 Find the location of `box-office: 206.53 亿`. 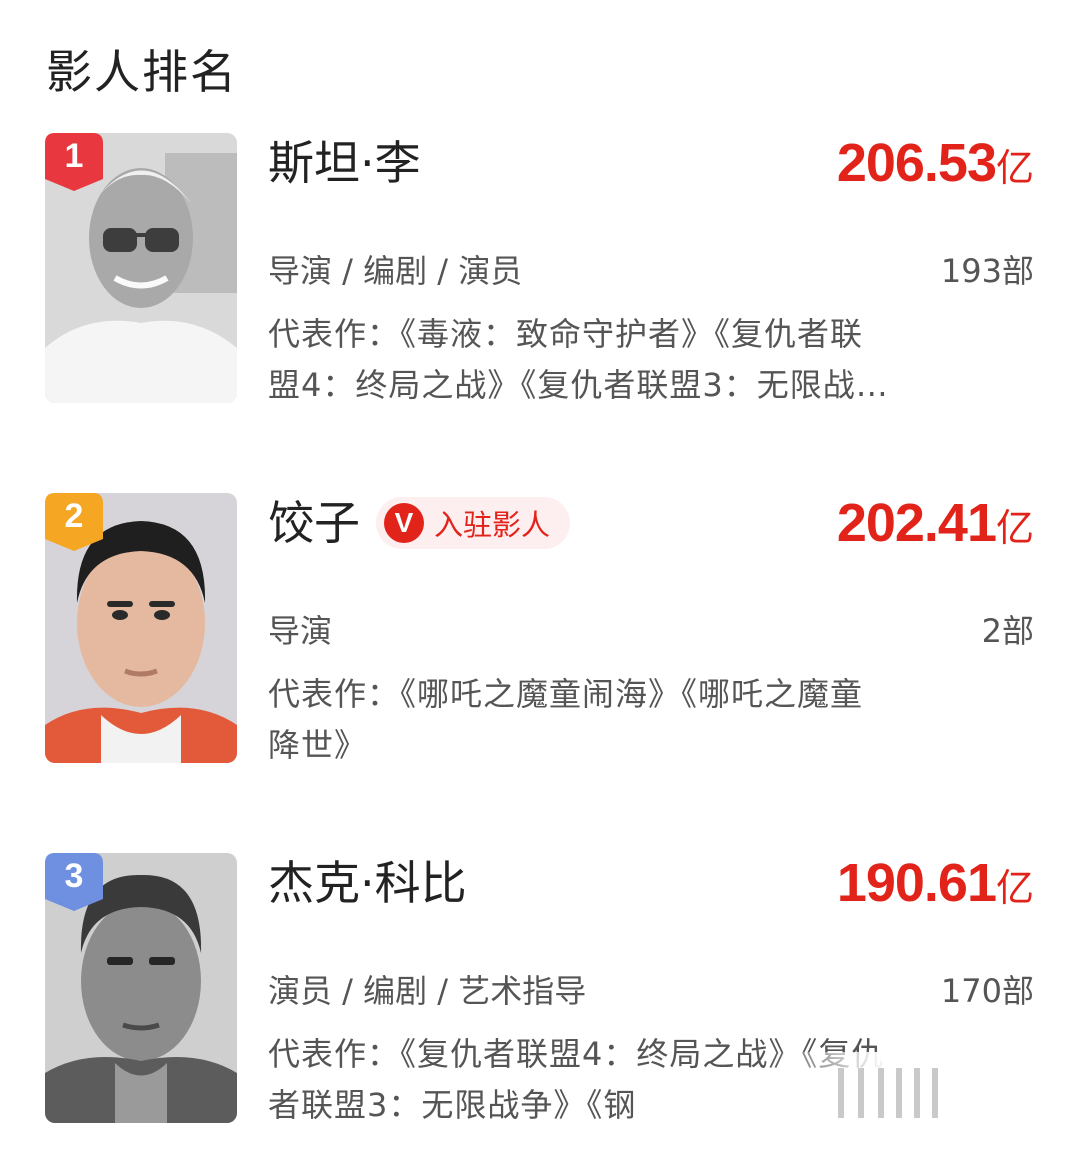

box-office: 206.53 亿 is located at coordinates (935, 163).